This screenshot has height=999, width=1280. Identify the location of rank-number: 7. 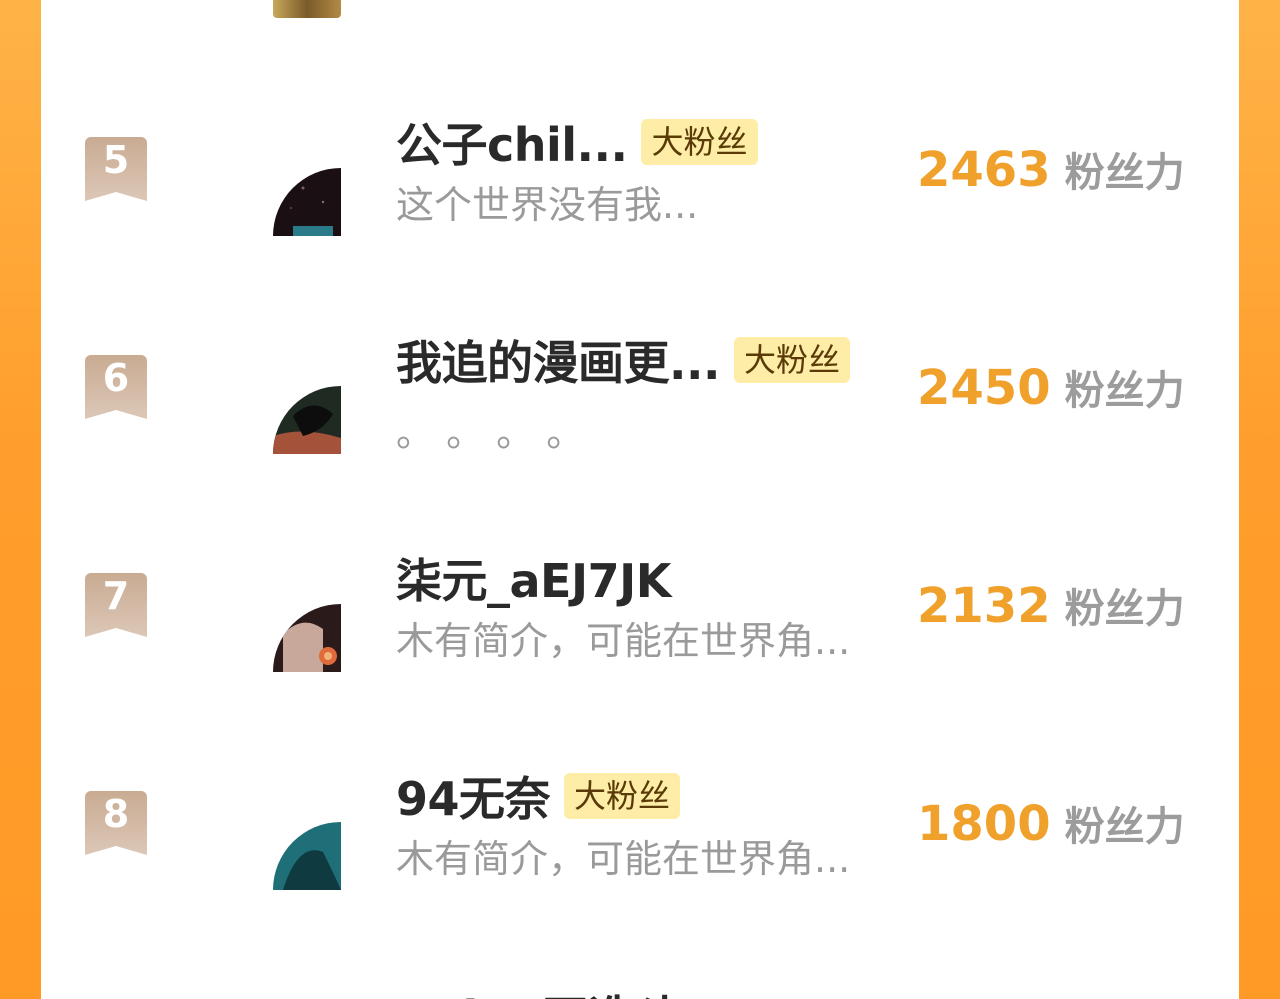
(116, 596).